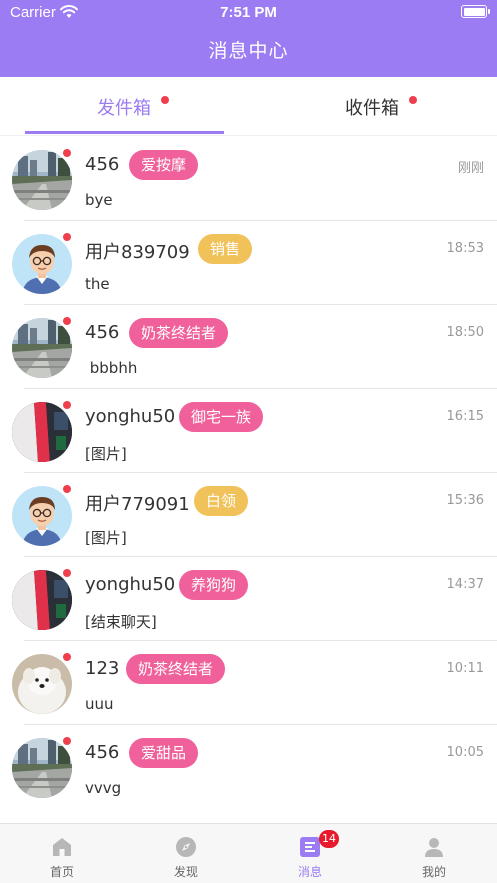 The image size is (497, 883). I want to click on message-time: 10:05, so click(465, 752).